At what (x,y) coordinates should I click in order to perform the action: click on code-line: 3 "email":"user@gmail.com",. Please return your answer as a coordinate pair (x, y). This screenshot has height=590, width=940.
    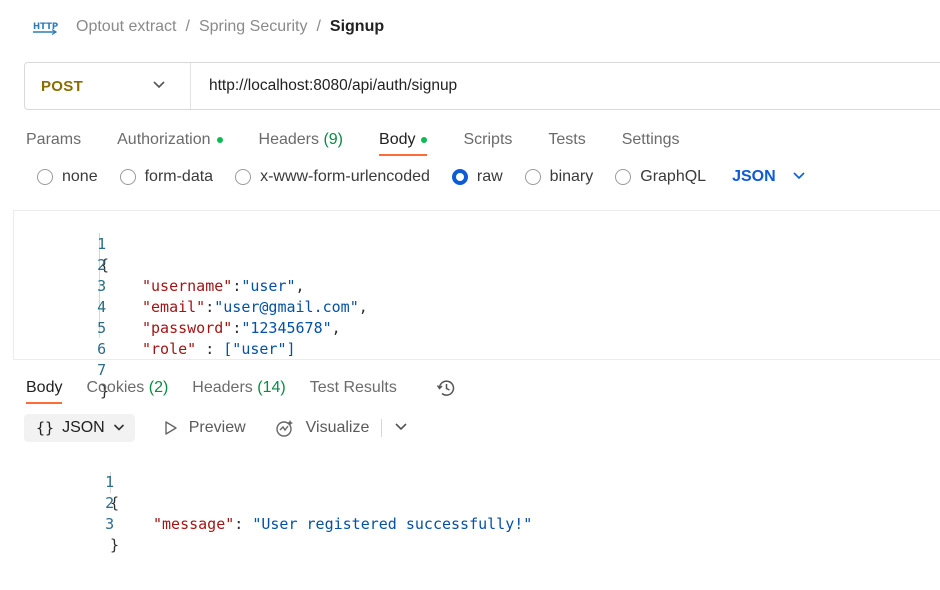
    Looking at the image, I should click on (191, 285).